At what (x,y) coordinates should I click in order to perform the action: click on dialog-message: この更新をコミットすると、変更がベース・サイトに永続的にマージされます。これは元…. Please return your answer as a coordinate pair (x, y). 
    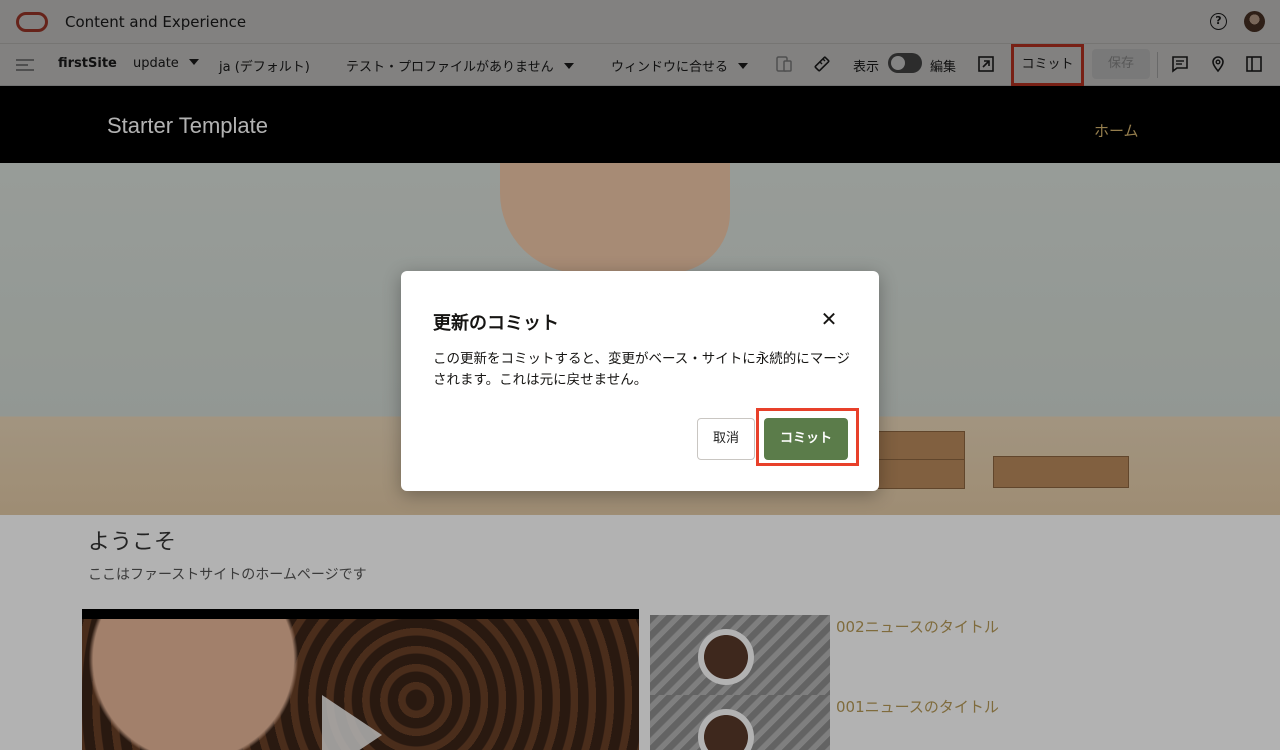
    Looking at the image, I should click on (642, 369).